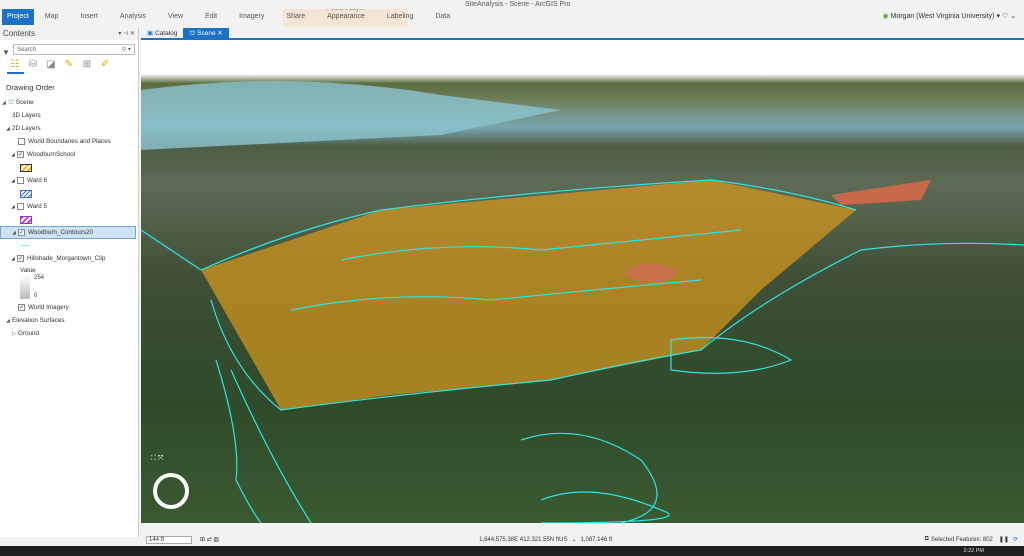  I want to click on label: Hillshade_Morgantown_Clip, so click(66, 258).